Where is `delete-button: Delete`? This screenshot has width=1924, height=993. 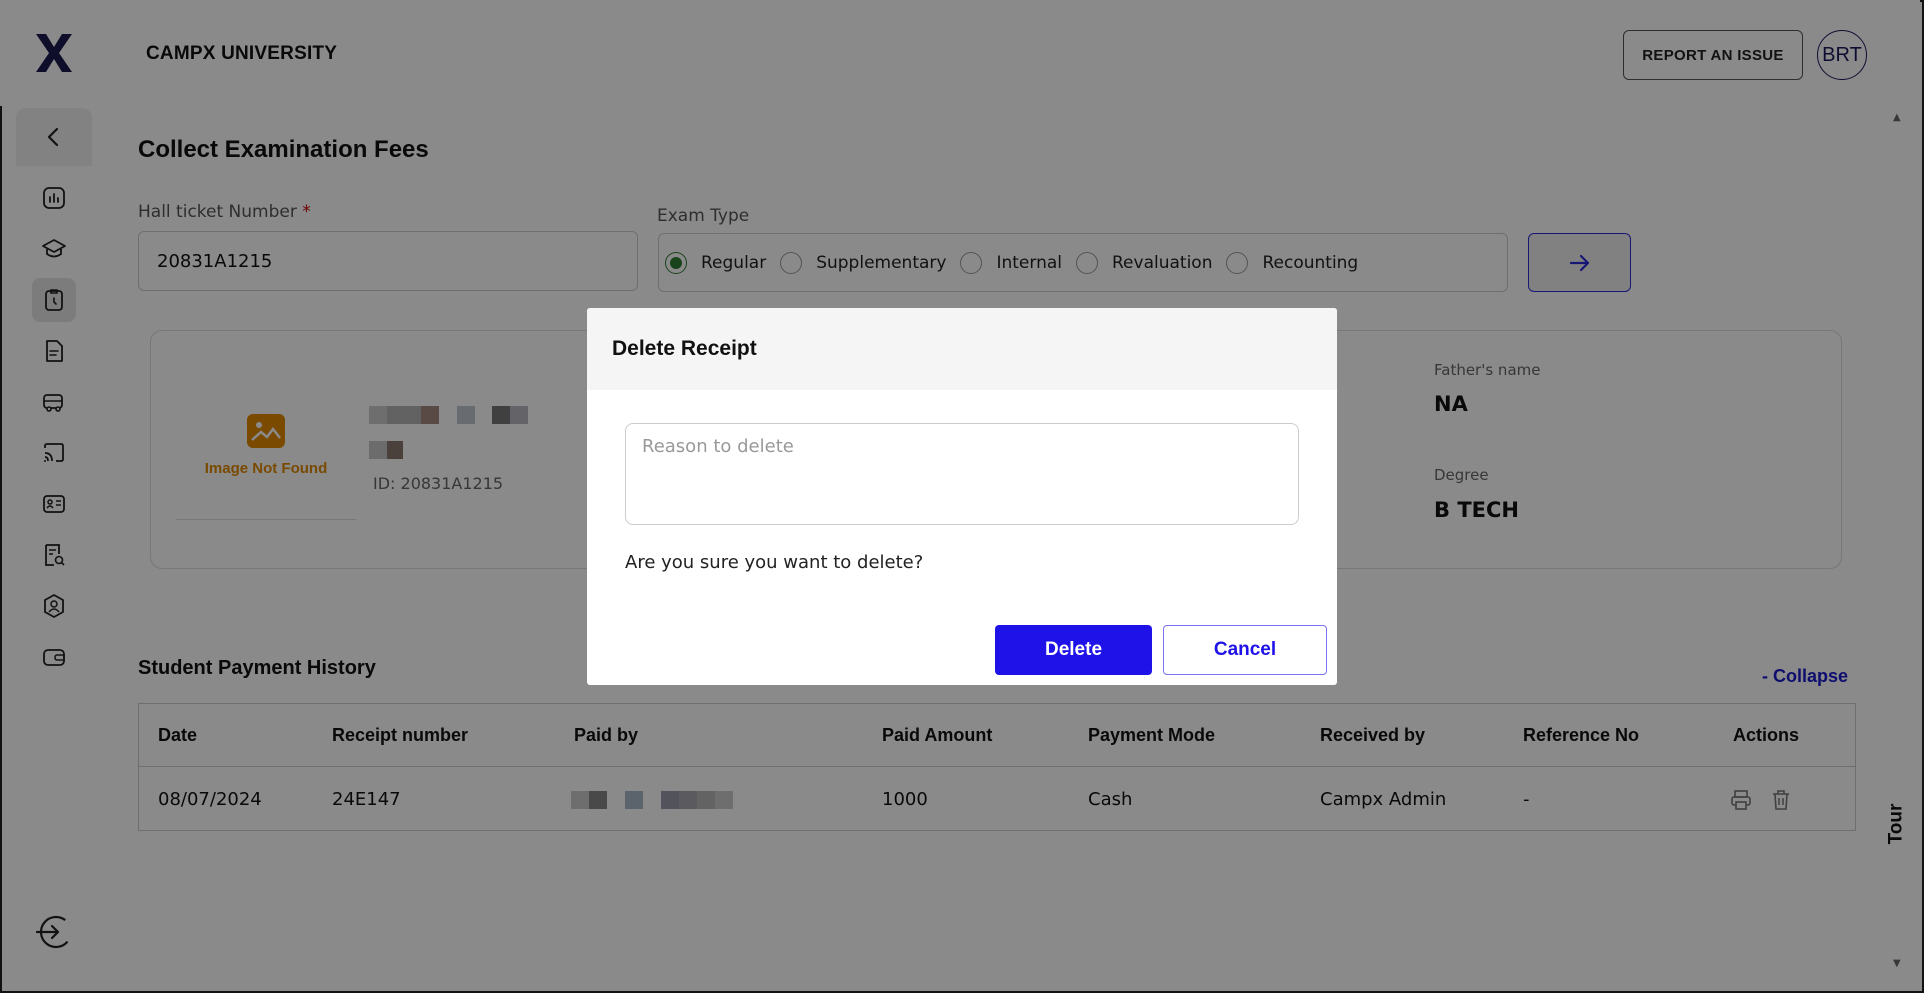
delete-button: Delete is located at coordinates (1073, 650).